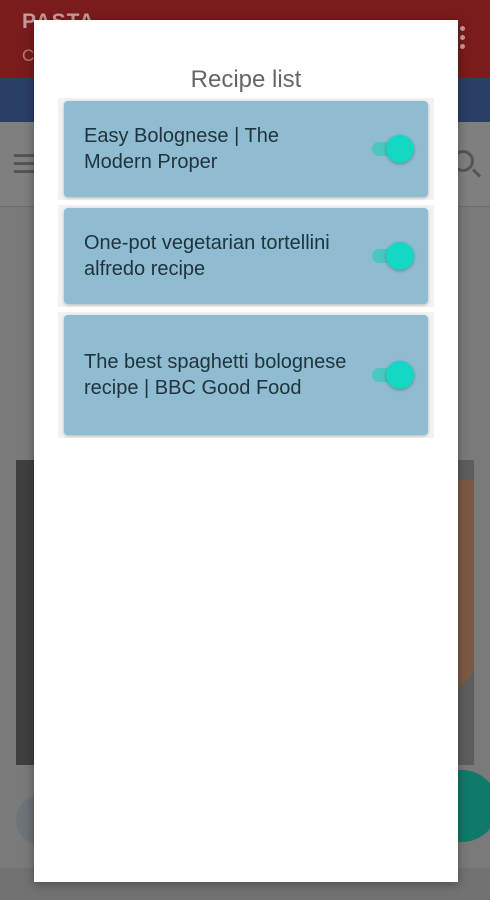  I want to click on overflow-menu-icon, so click(463, 38).